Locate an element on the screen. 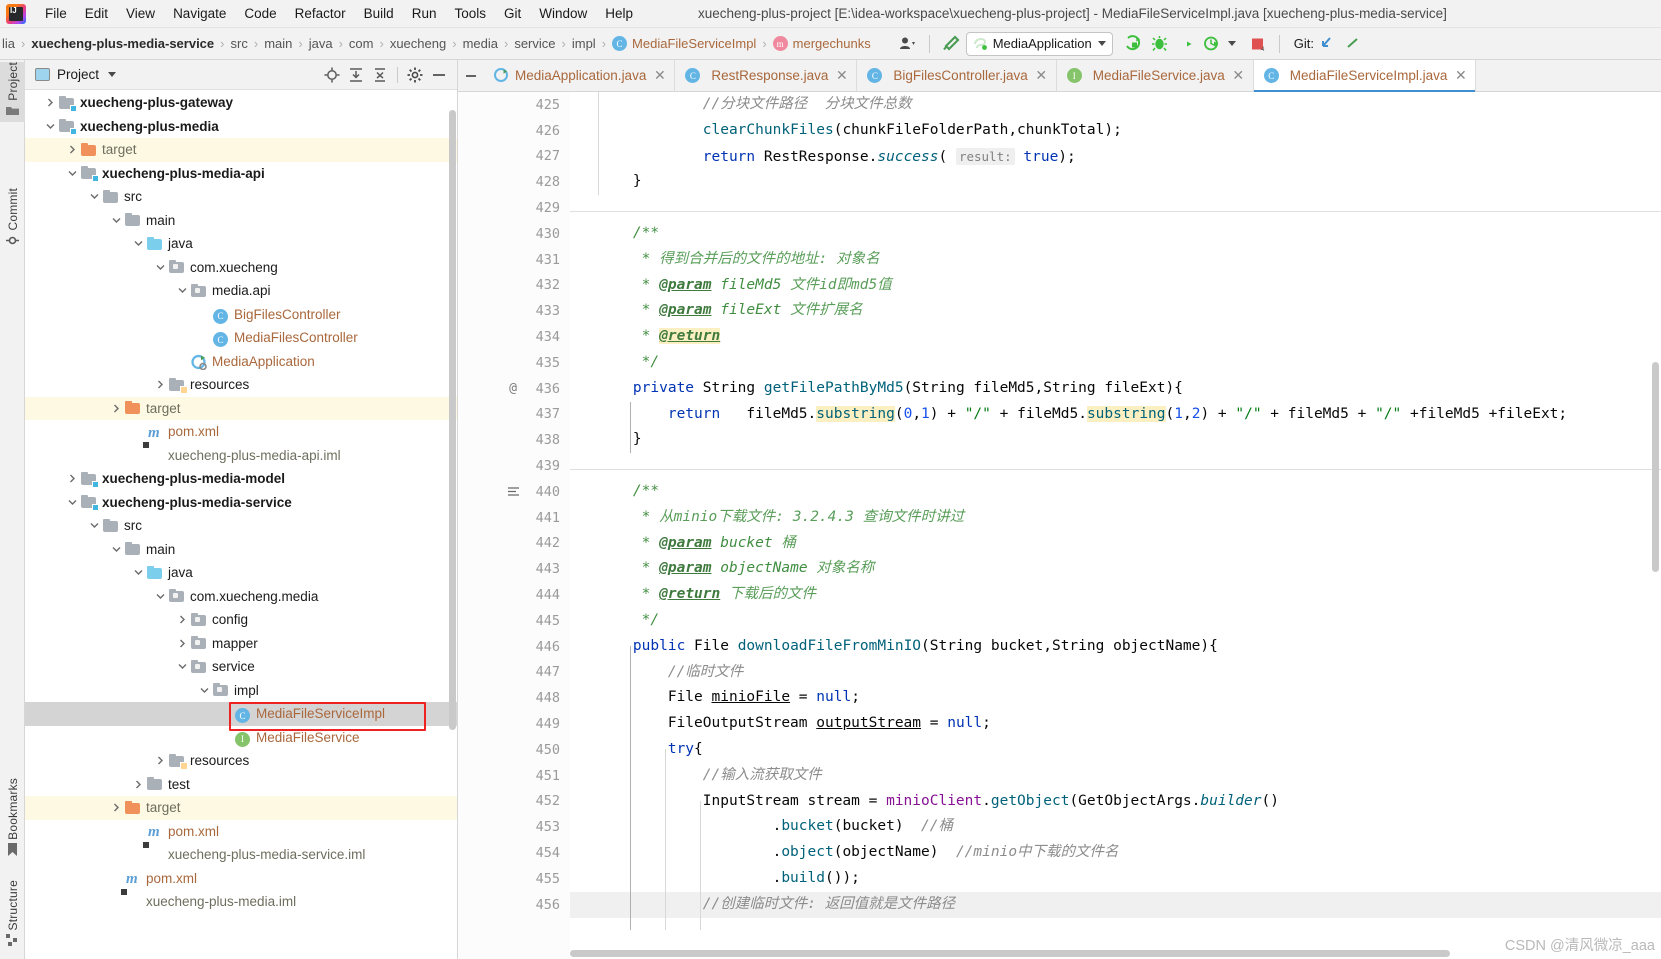  profiler-dropdown-icon is located at coordinates (1232, 44).